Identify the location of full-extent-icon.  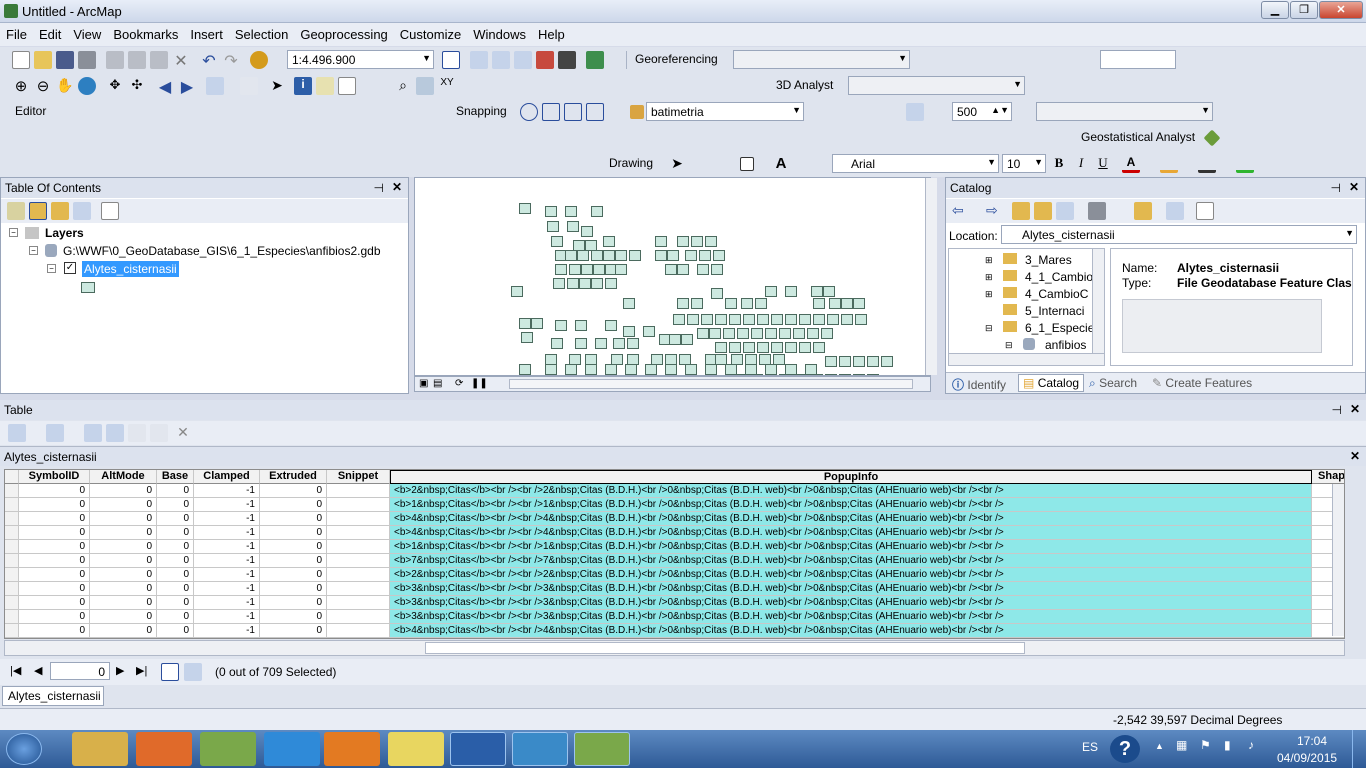
(87, 86).